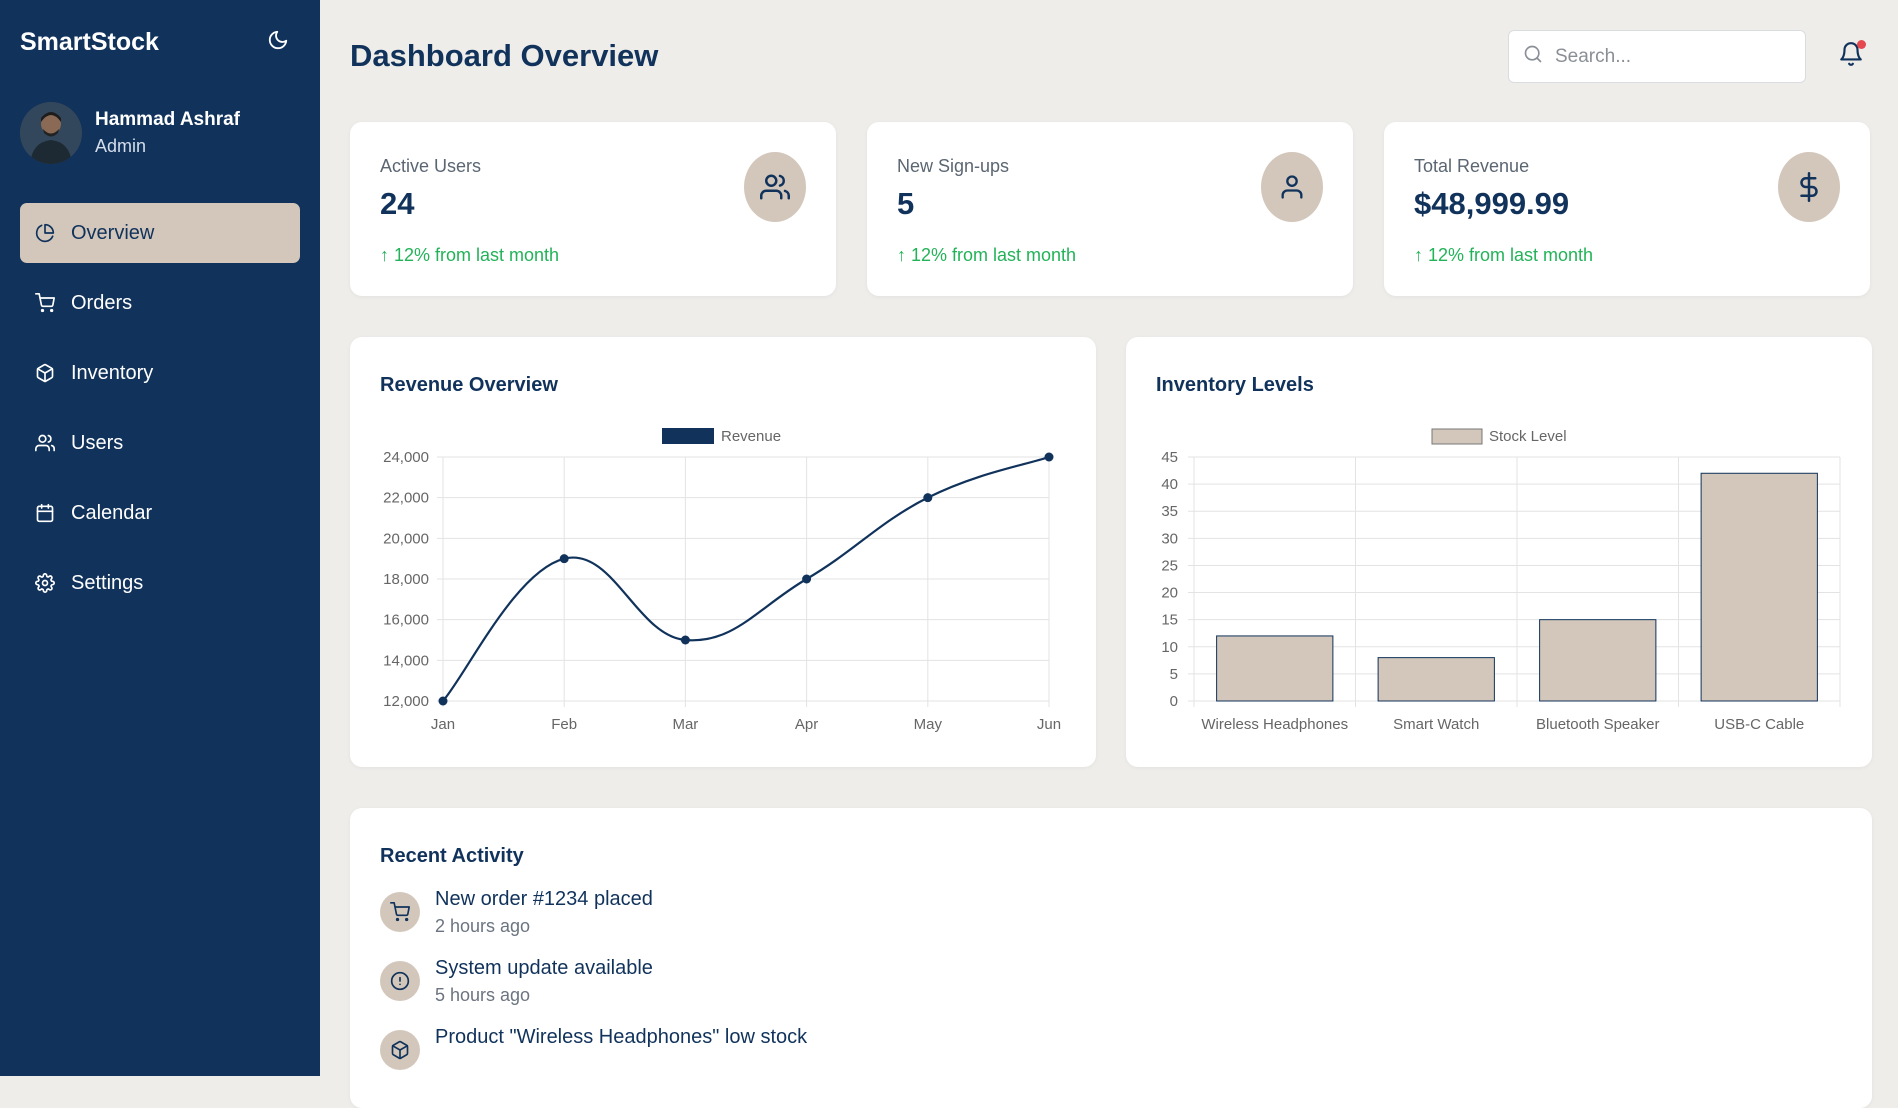 This screenshot has width=1898, height=1108. Describe the element at coordinates (112, 373) in the screenshot. I see `sidebar-item-label: Inventory` at that location.